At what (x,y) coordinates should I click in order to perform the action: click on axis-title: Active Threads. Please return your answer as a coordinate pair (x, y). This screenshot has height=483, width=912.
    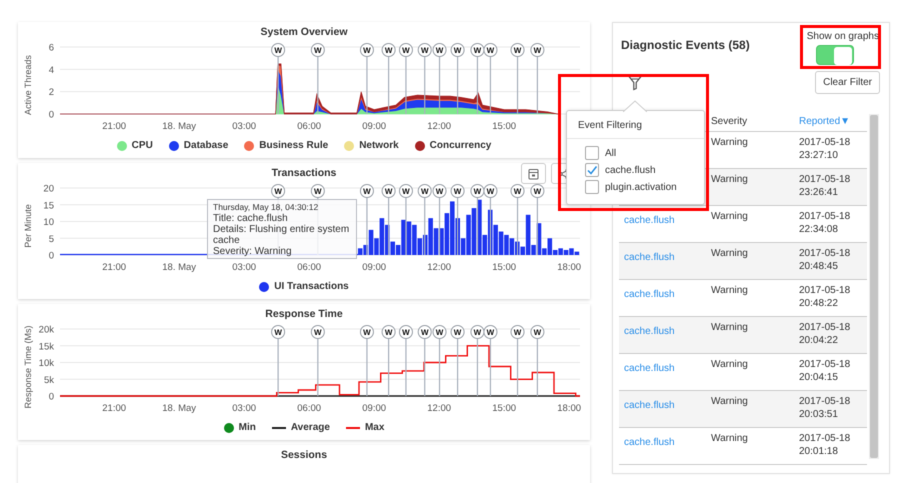
    Looking at the image, I should click on (28, 85).